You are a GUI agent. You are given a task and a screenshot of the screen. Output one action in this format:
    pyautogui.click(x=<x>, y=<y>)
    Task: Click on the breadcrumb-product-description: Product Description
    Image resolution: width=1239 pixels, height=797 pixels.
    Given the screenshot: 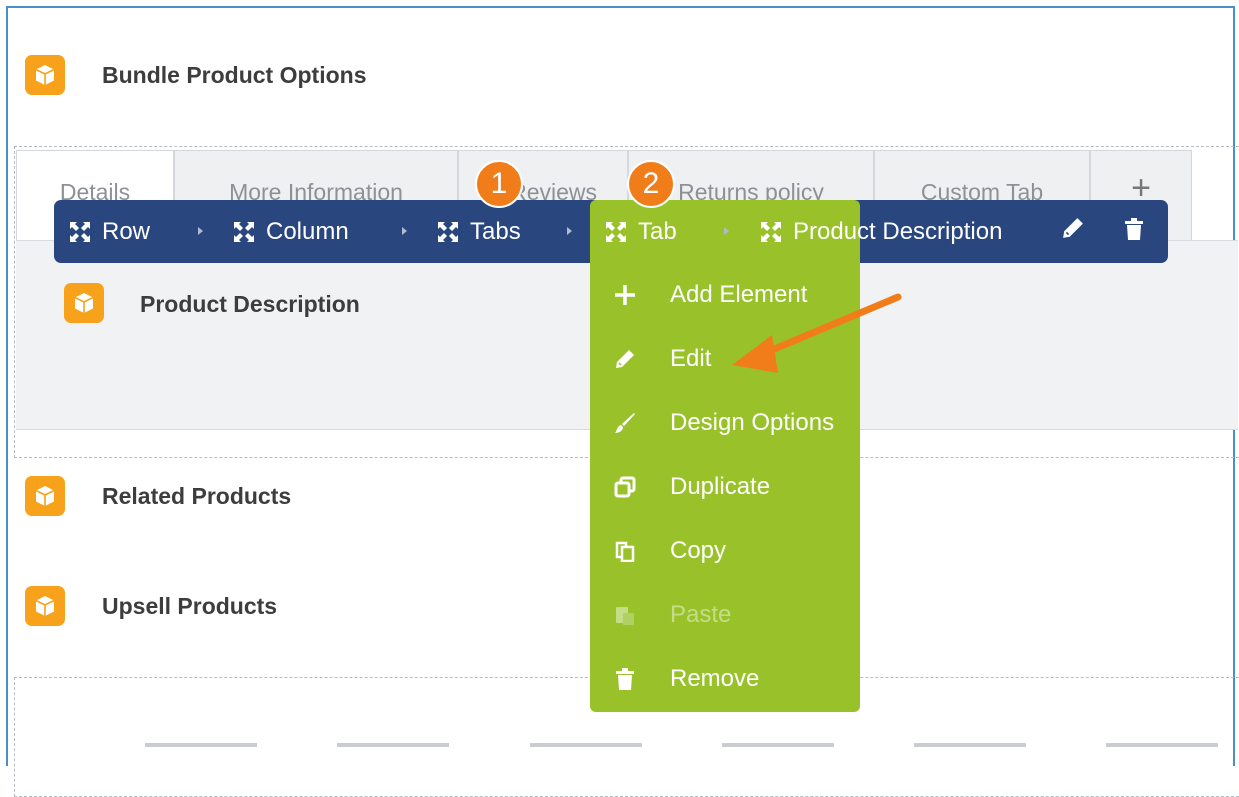 What is the action you would take?
    pyautogui.click(x=880, y=231)
    